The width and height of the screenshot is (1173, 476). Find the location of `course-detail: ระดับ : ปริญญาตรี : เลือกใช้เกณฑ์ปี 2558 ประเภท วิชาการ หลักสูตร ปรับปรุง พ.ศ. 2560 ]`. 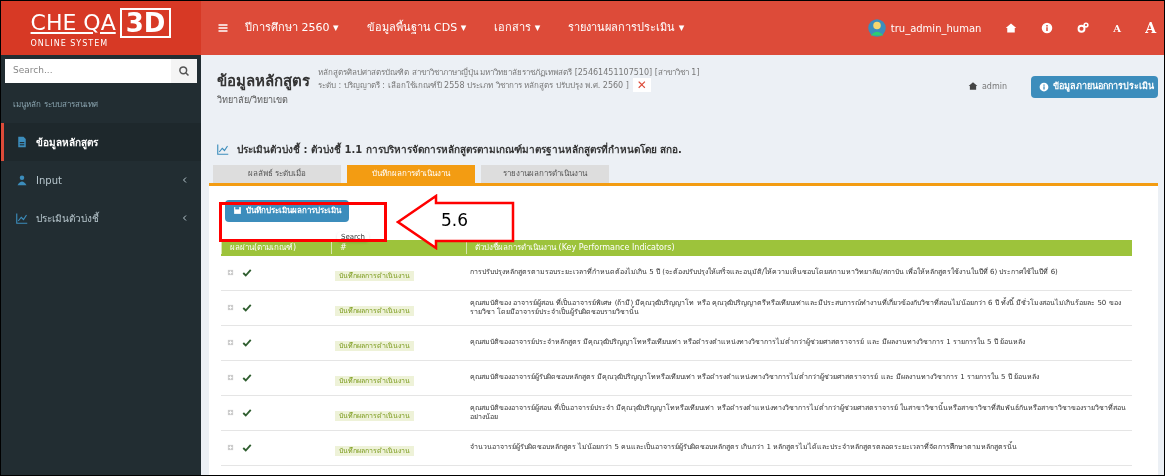

course-detail: ระดับ : ปริญญาตรี : เลือกใช้เกณฑ์ปี 2558 ประเภท วิชาการ หลักสูตร ปรับปรุง พ.ศ. 2560 ] is located at coordinates (473, 85).